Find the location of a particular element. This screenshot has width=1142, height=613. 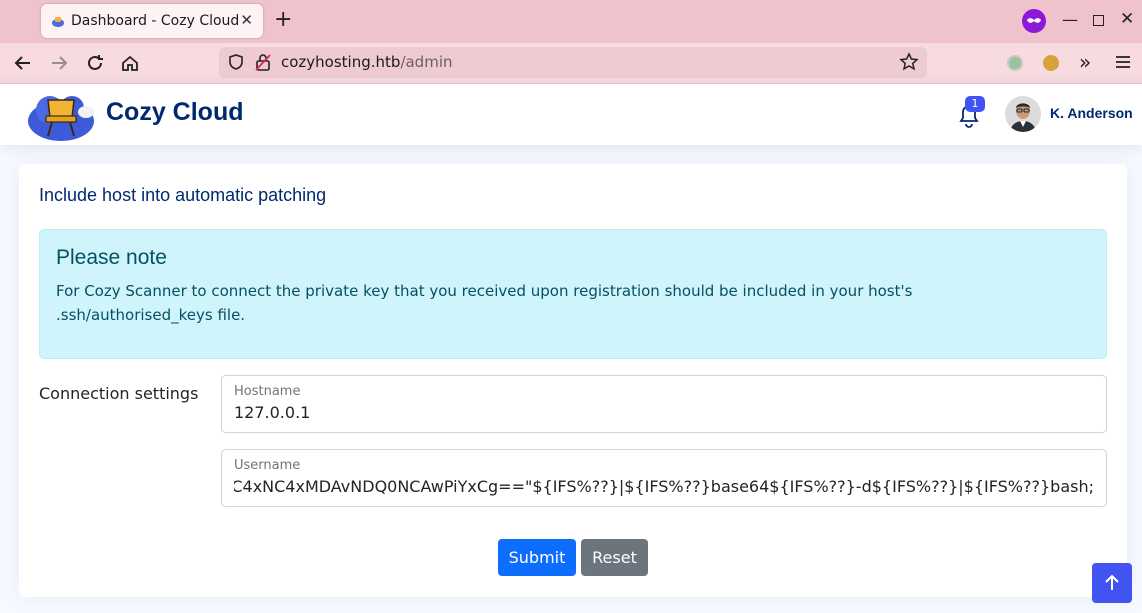

browser-tab-bar: Dashboard - Cozy Cloud ✕ + — ✕ is located at coordinates (571, 21).